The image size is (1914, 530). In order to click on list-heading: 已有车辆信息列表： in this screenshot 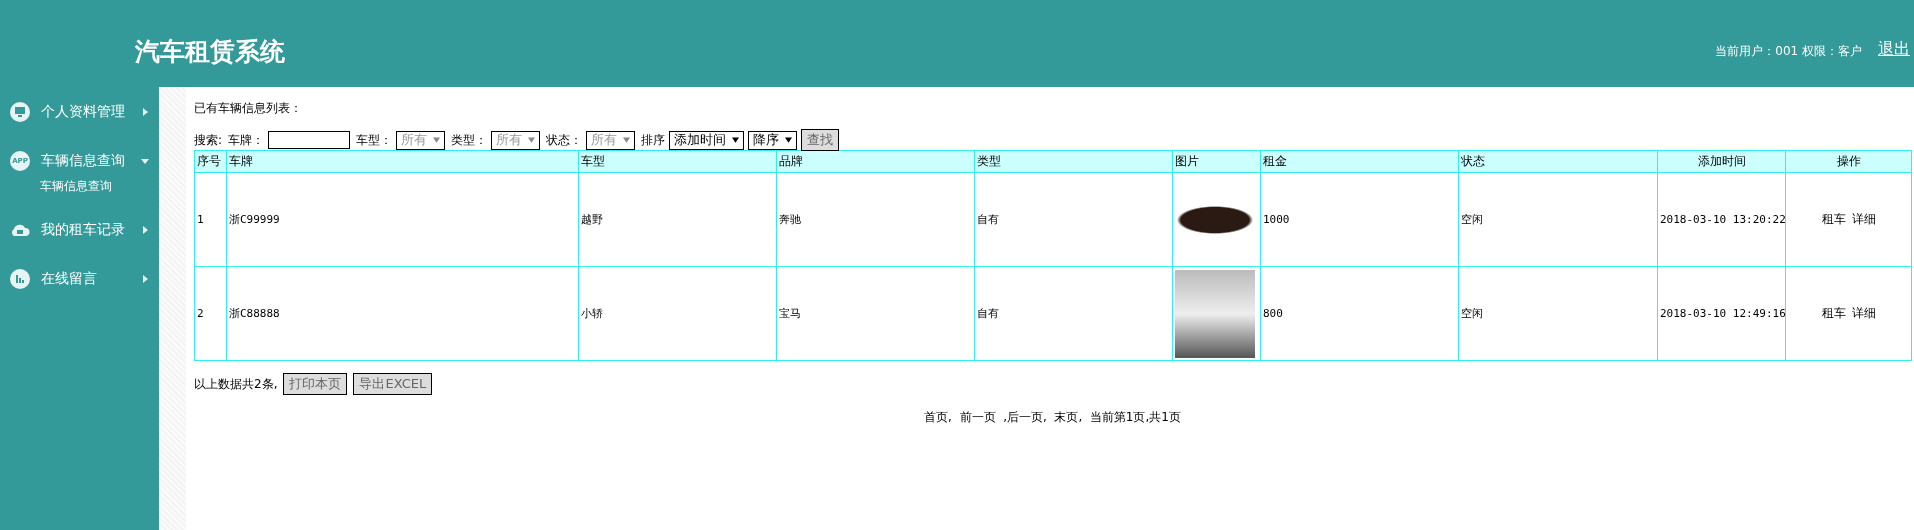, I will do `click(248, 108)`.